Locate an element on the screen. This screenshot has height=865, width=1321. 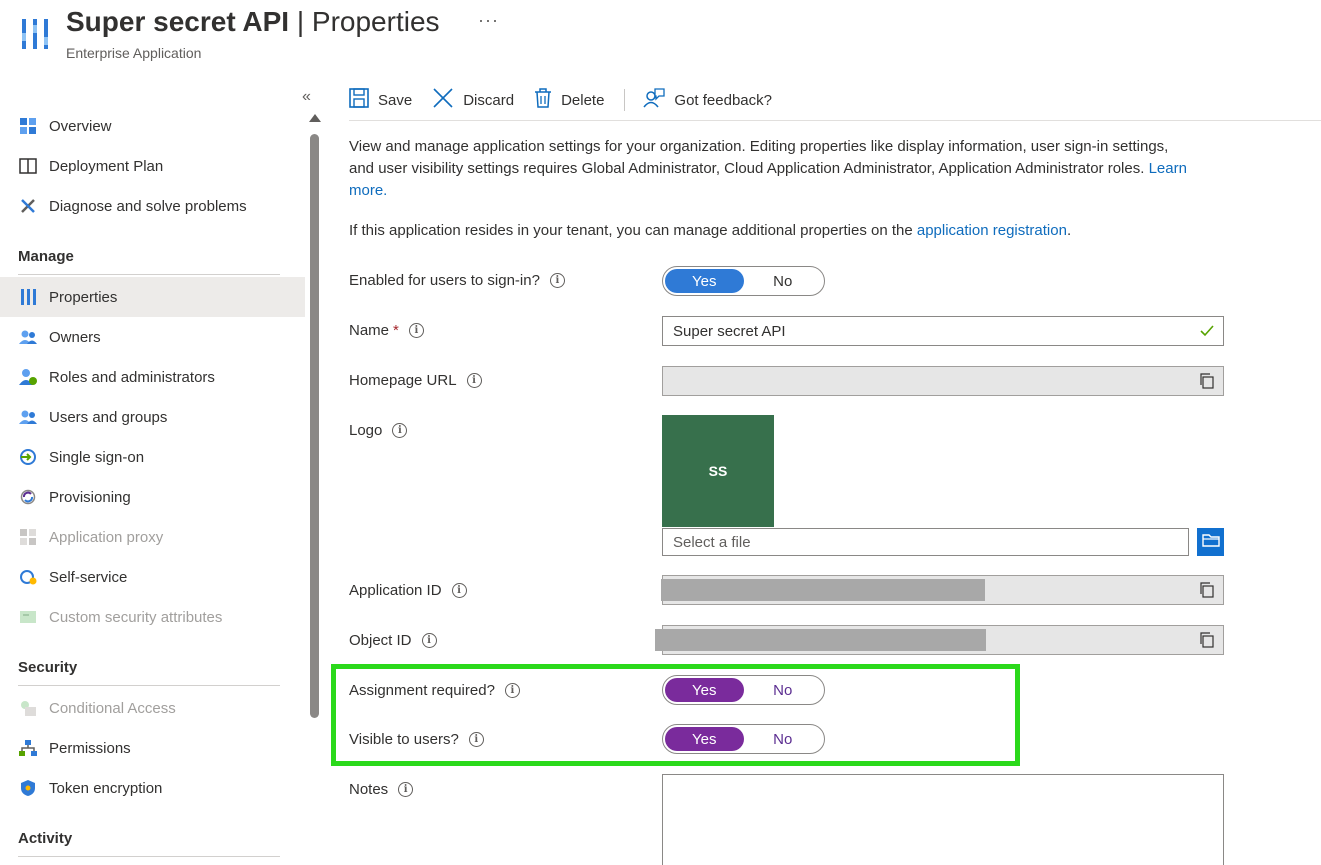
sidebar-item-label: Application proxy is located at coordinates (106, 537).